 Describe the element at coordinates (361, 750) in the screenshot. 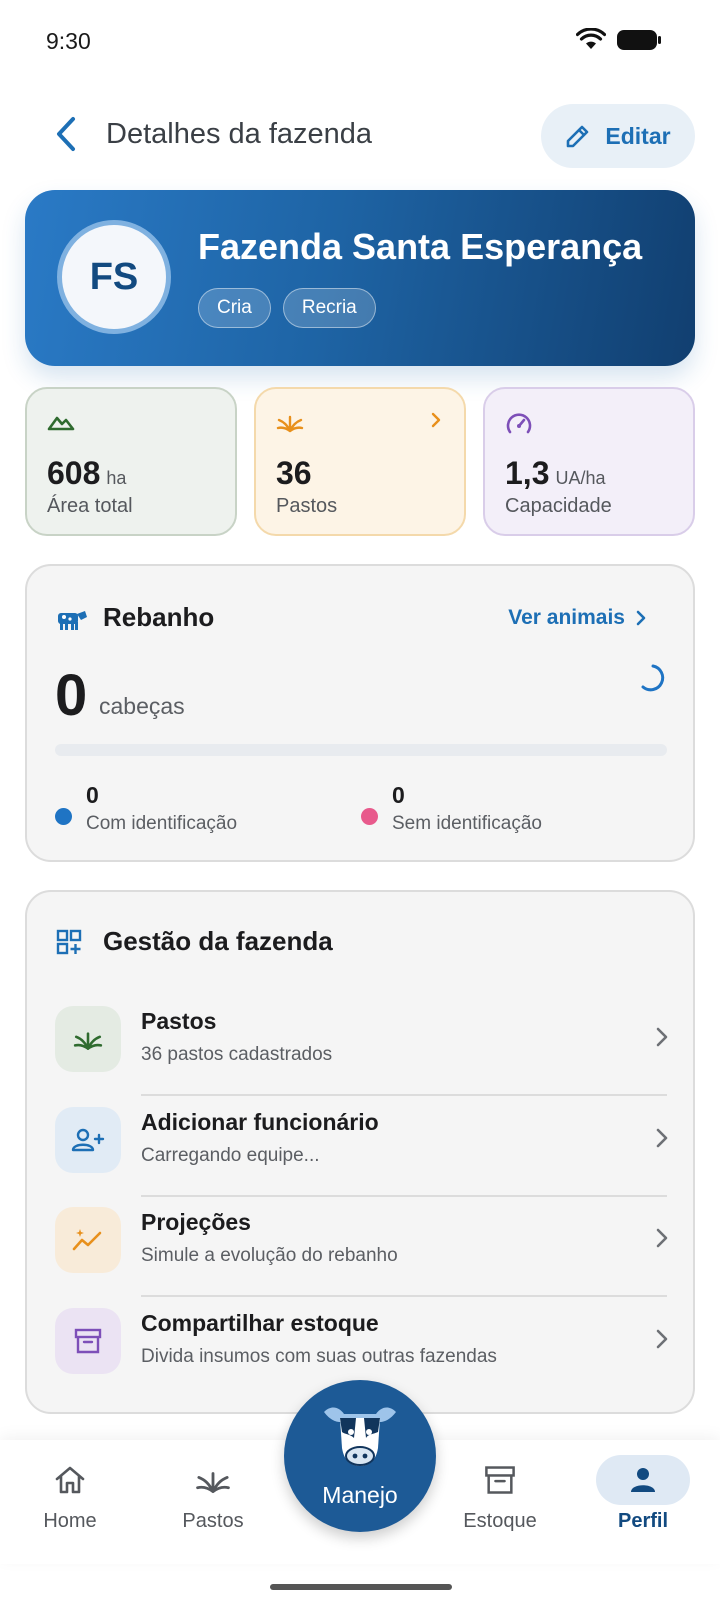

I see `herd-identification-progress` at that location.